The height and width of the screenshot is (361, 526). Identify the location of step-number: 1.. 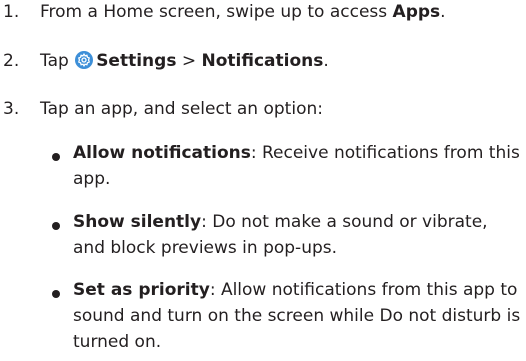
(11, 12).